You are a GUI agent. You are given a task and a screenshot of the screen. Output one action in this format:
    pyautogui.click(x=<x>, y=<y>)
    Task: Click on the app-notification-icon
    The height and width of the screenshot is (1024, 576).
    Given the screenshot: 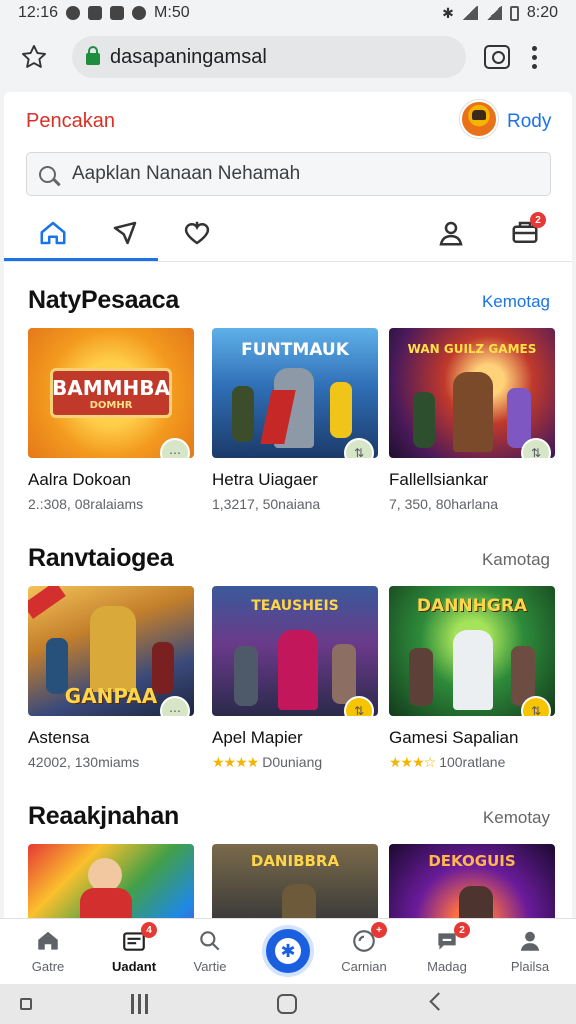 What is the action you would take?
    pyautogui.click(x=95, y=13)
    